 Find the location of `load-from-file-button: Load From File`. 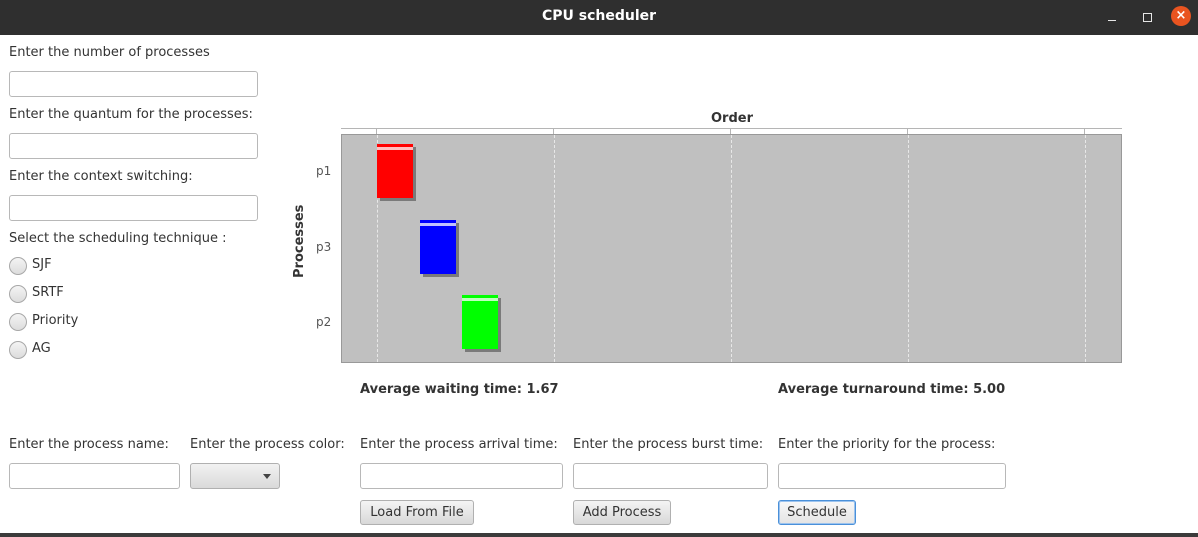

load-from-file-button: Load From File is located at coordinates (417, 512).